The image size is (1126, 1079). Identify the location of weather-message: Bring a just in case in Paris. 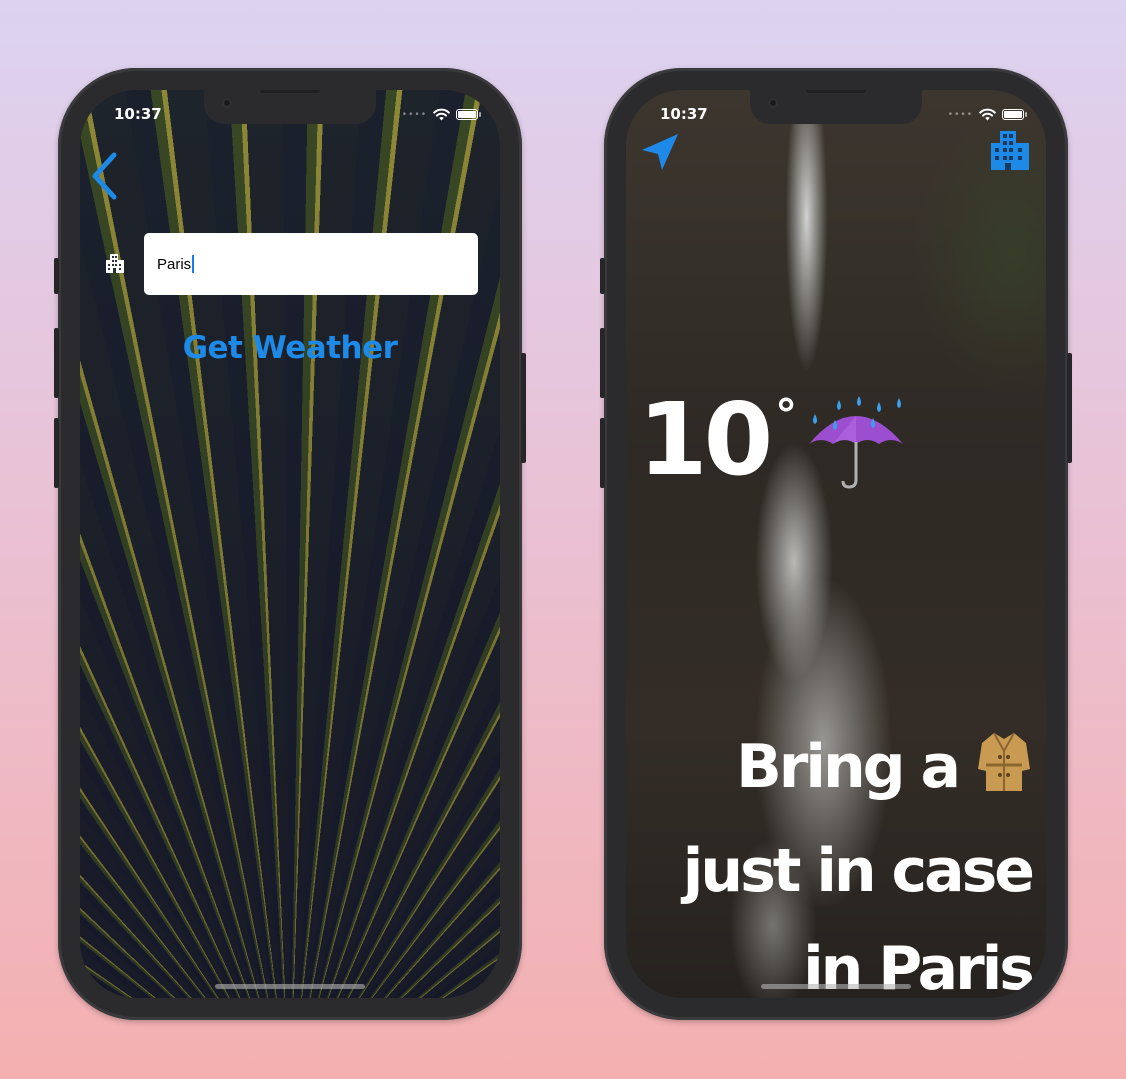
(833, 858).